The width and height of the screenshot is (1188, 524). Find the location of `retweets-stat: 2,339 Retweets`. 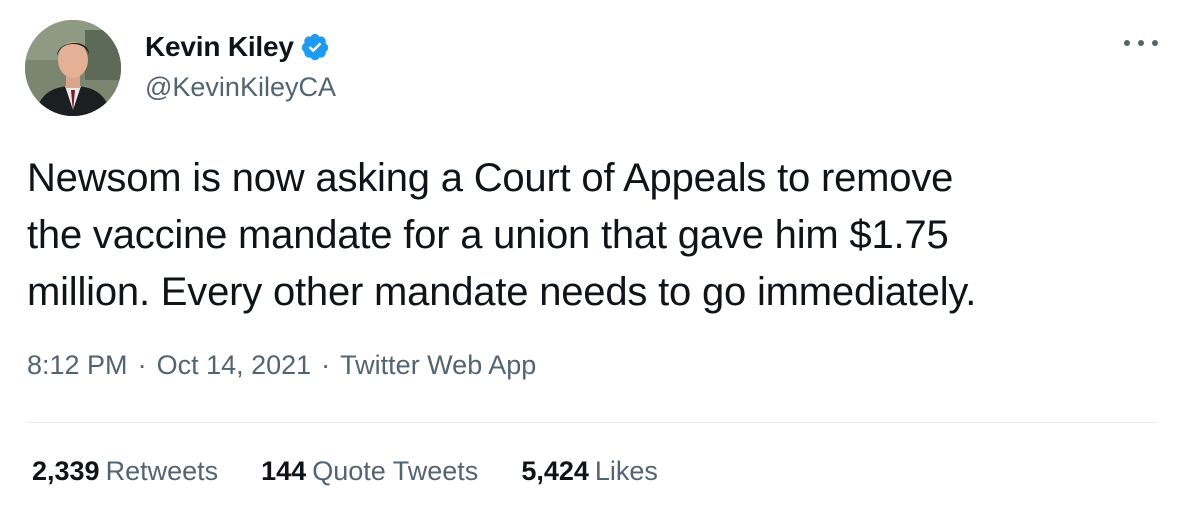

retweets-stat: 2,339 Retweets is located at coordinates (125, 471).